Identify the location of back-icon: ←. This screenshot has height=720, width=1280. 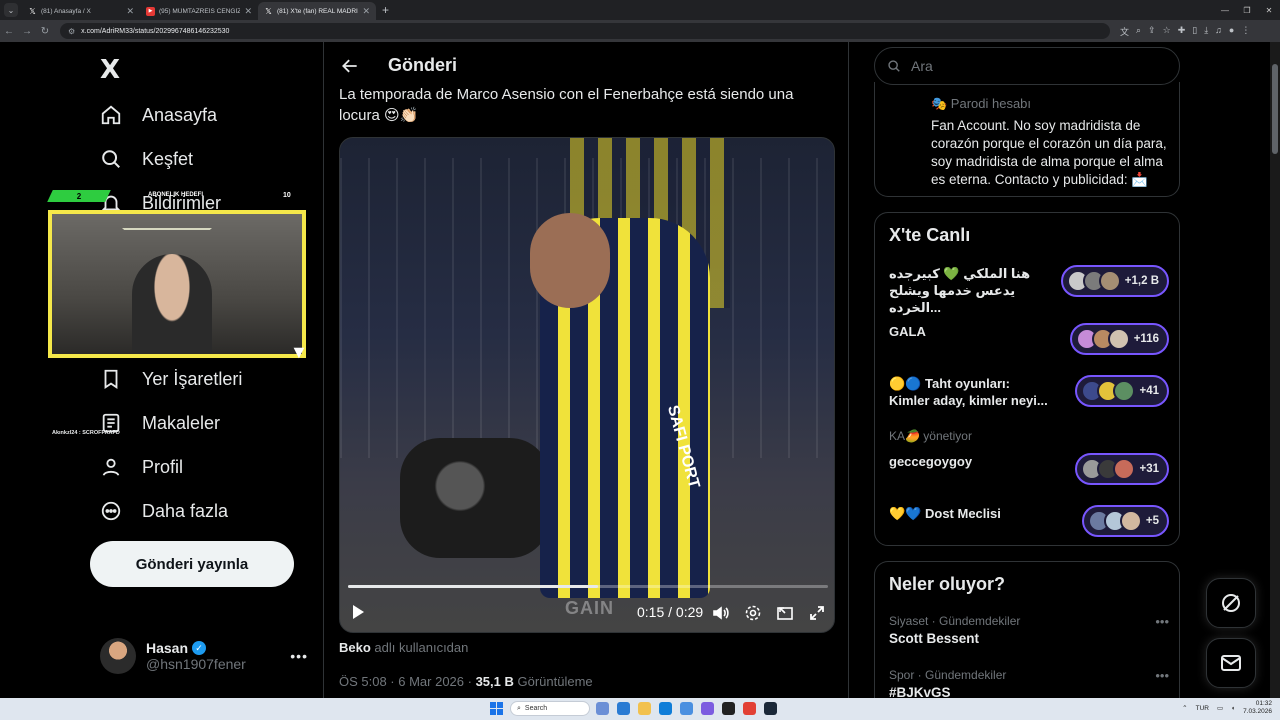
(9, 31).